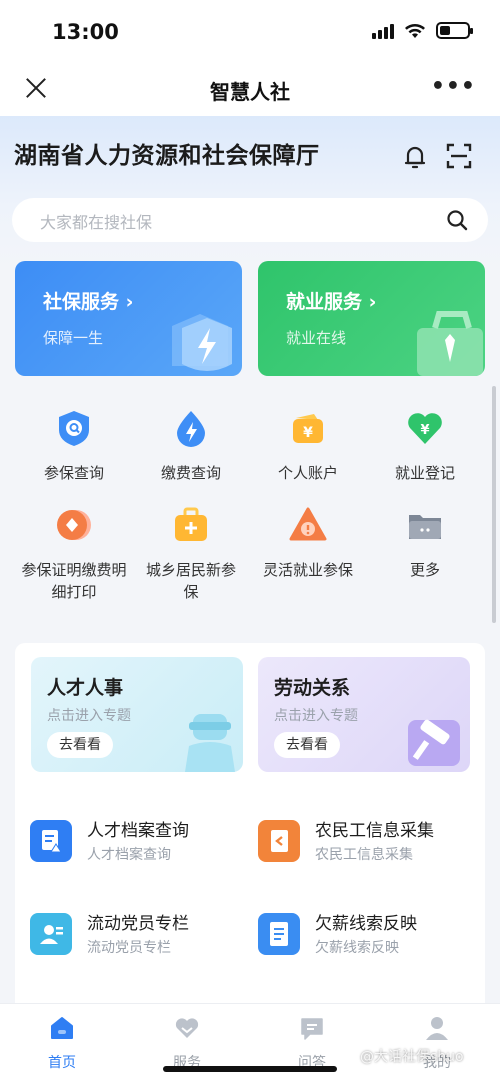 Image resolution: width=500 pixels, height=1082 pixels. I want to click on service-mobile-party-member: 流动党员专栏 流动党员专栏, so click(135, 934).